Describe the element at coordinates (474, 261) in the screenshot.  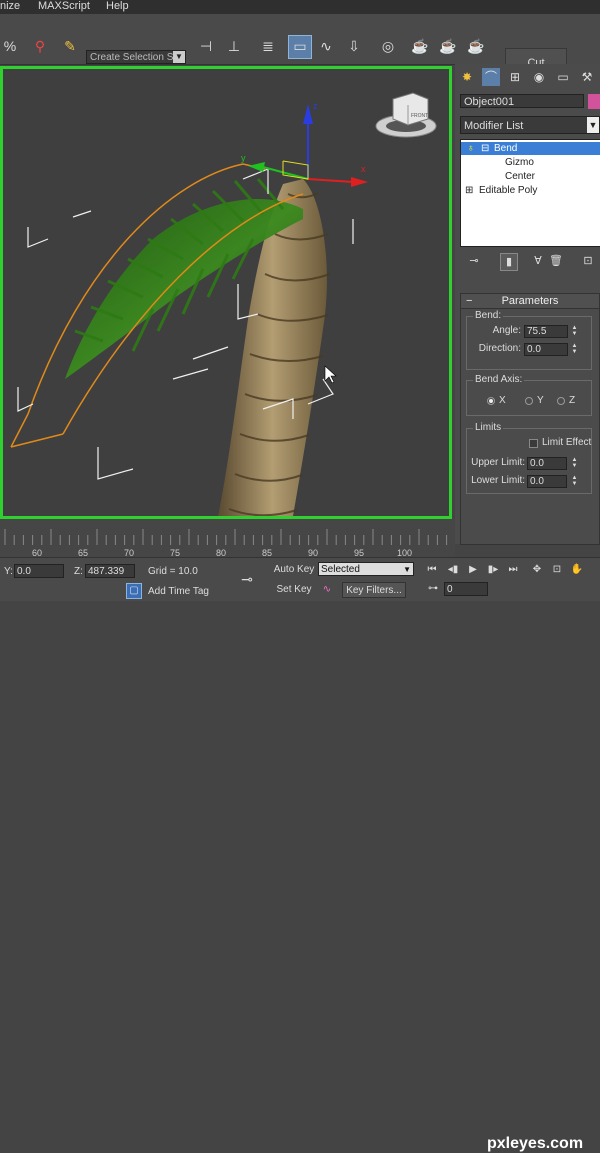
I see `pin-stack-icon: ⊸` at that location.